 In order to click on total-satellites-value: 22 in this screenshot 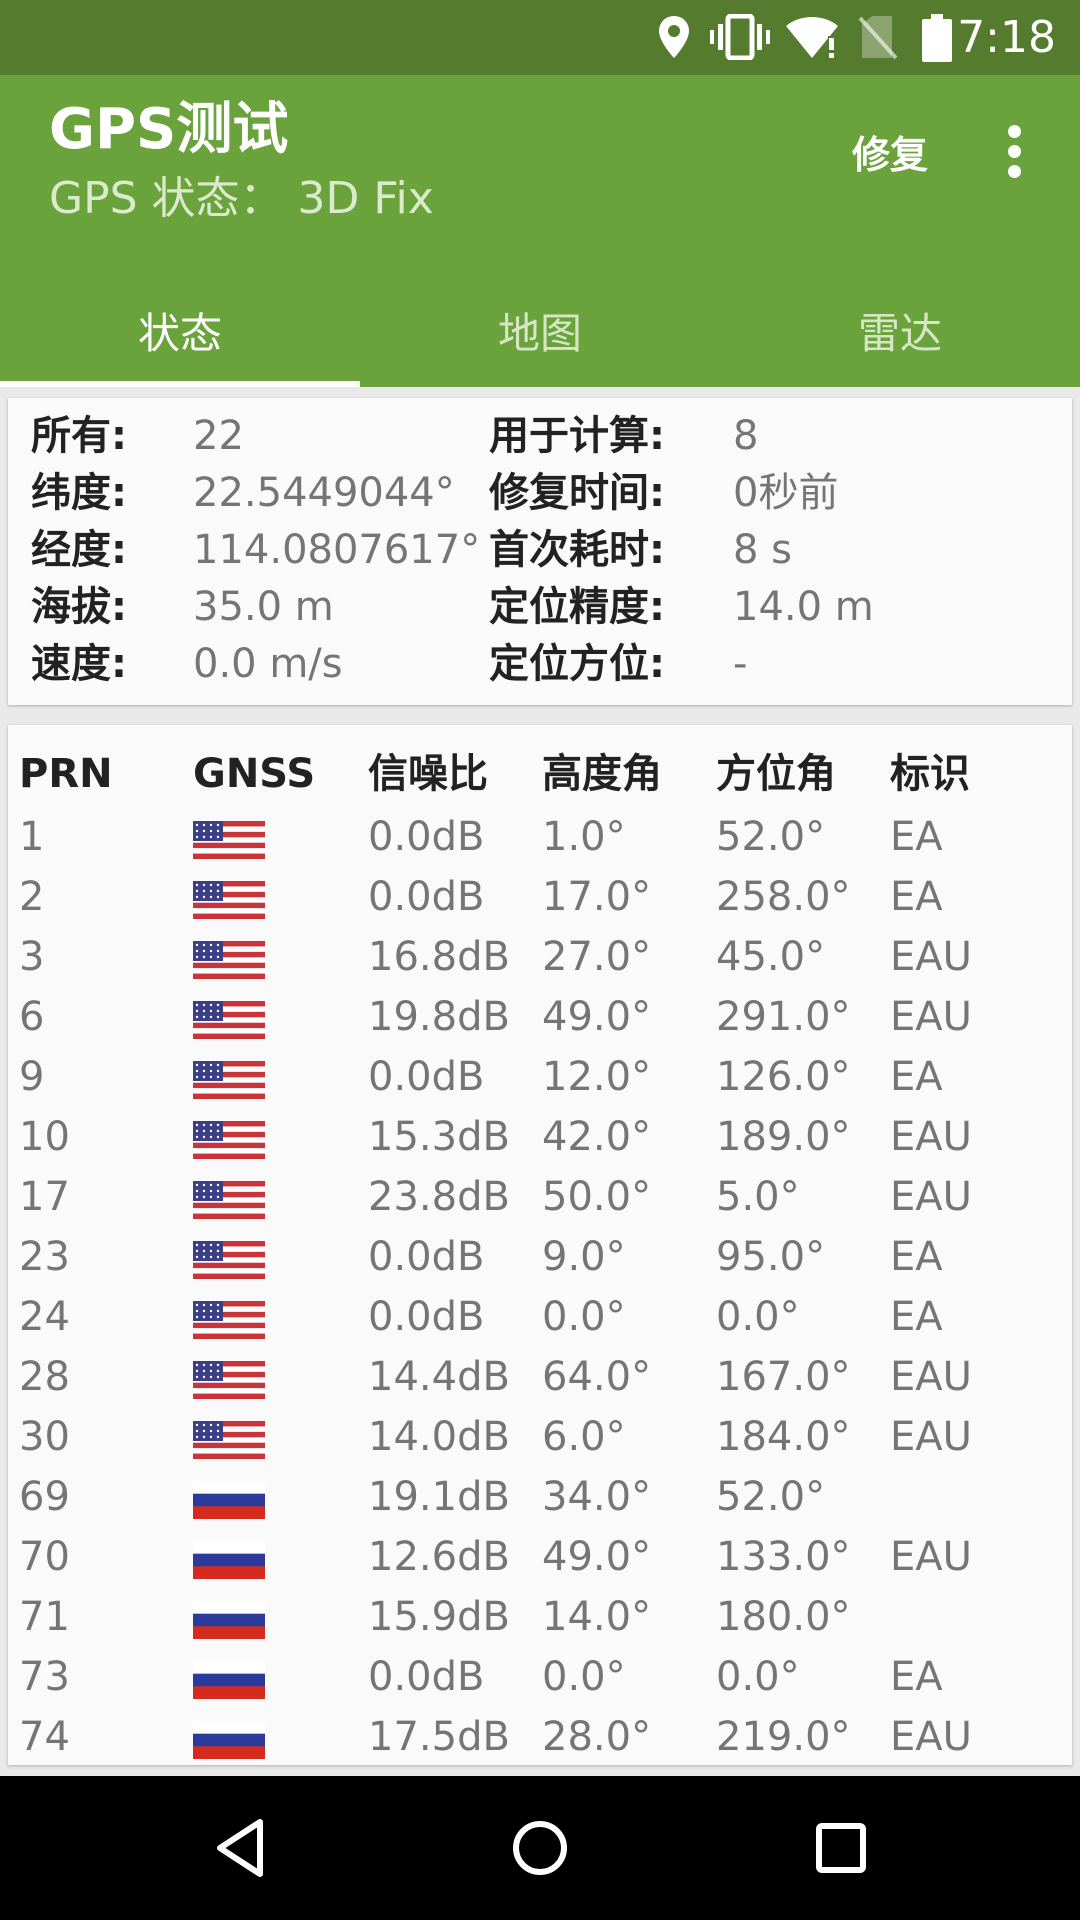, I will do `click(218, 436)`.